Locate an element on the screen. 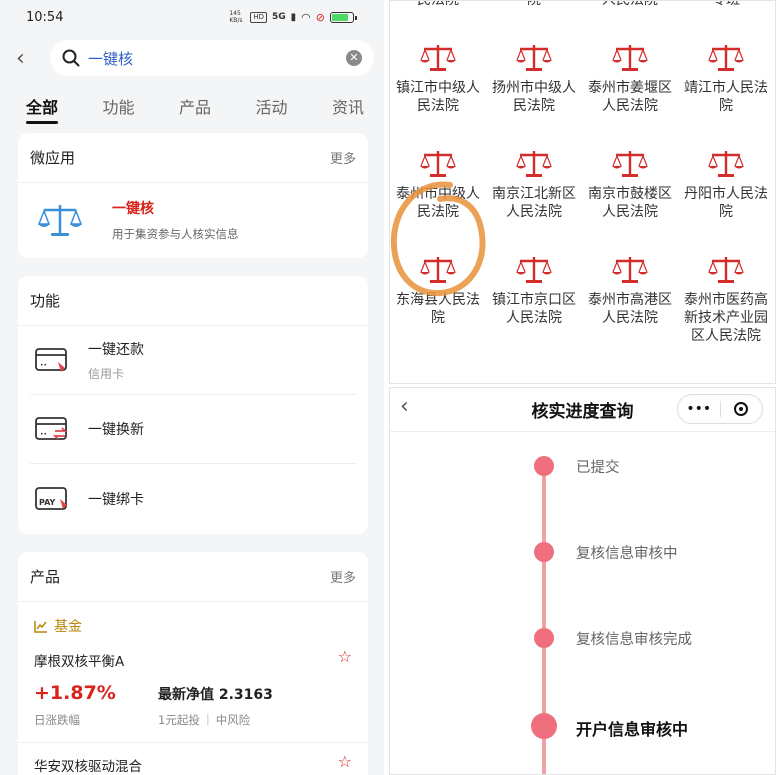 This screenshot has width=776, height=775. fund-values: +1.87% 最新净值 2.3163 is located at coordinates (193, 687).